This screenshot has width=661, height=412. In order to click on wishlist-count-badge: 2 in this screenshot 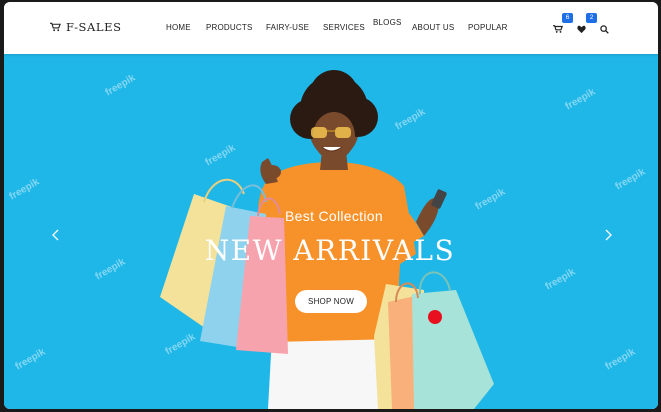, I will do `click(591, 18)`.